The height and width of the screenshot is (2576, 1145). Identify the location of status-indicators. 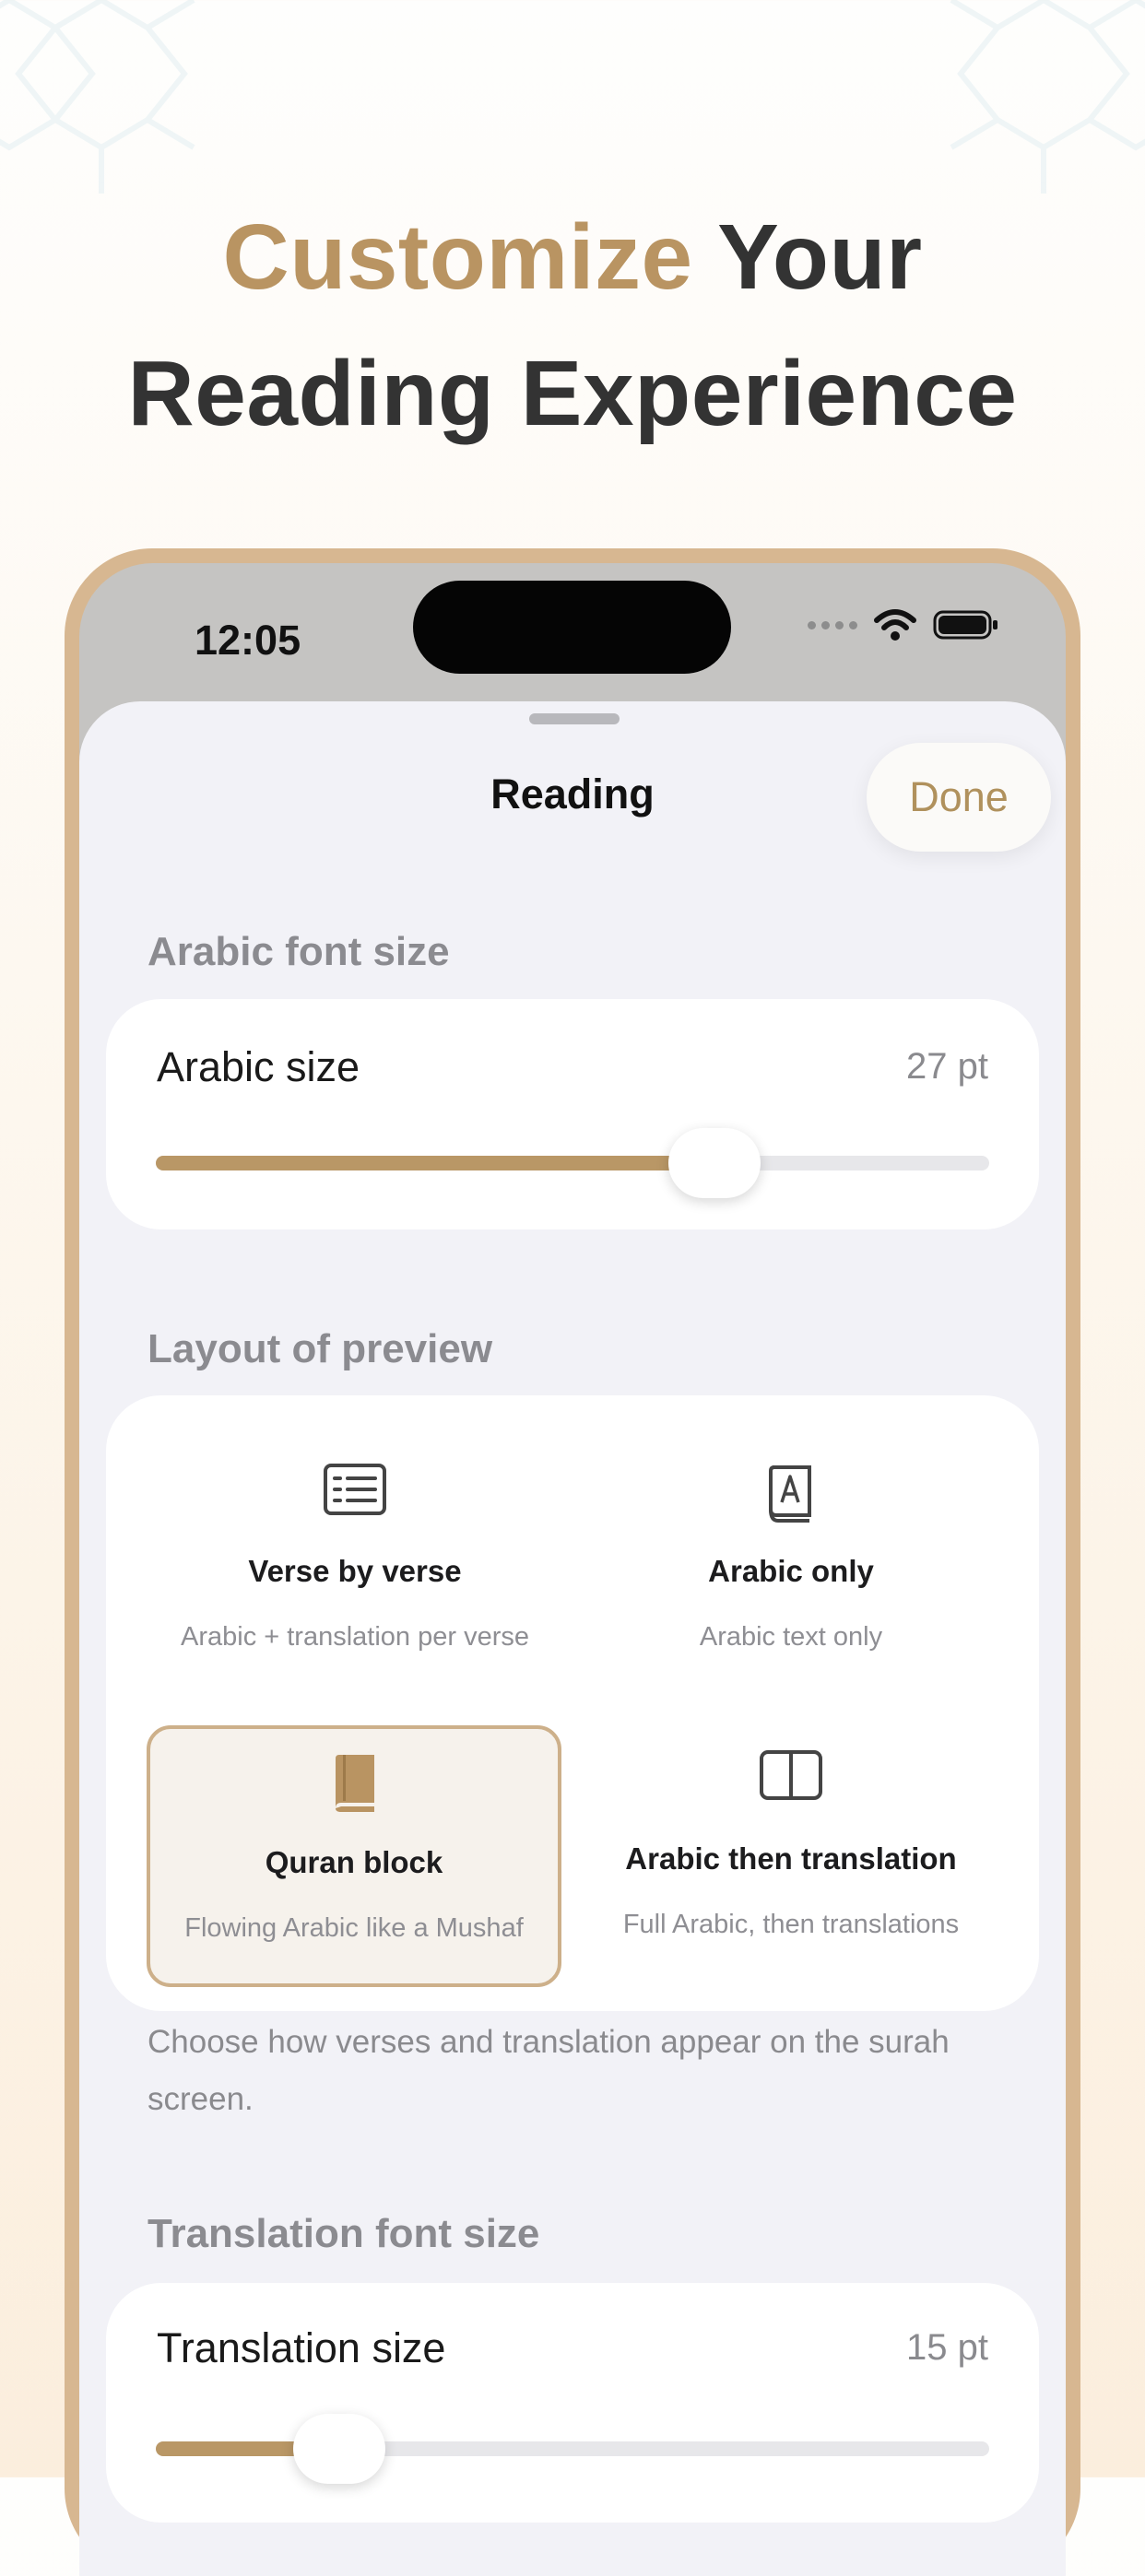
(903, 625).